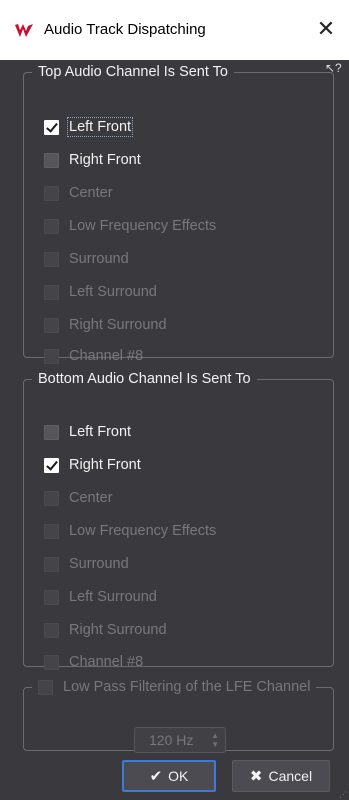 This screenshot has width=349, height=800. I want to click on lfe-filter-legend: Low Pass Filtering of the LFE Channel, so click(174, 687).